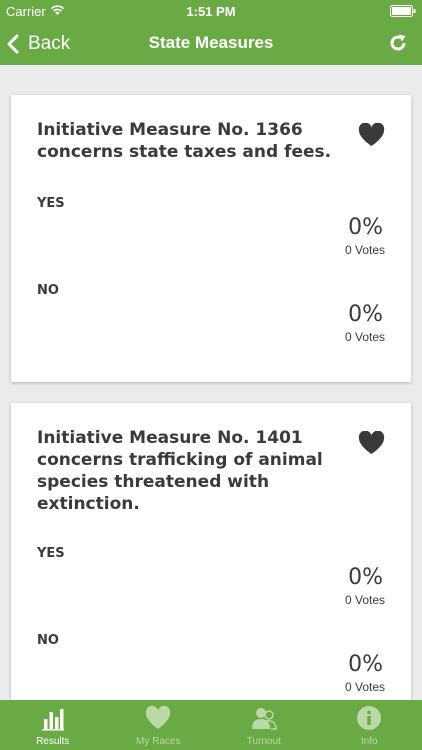  I want to click on tab-label: Info, so click(369, 741).